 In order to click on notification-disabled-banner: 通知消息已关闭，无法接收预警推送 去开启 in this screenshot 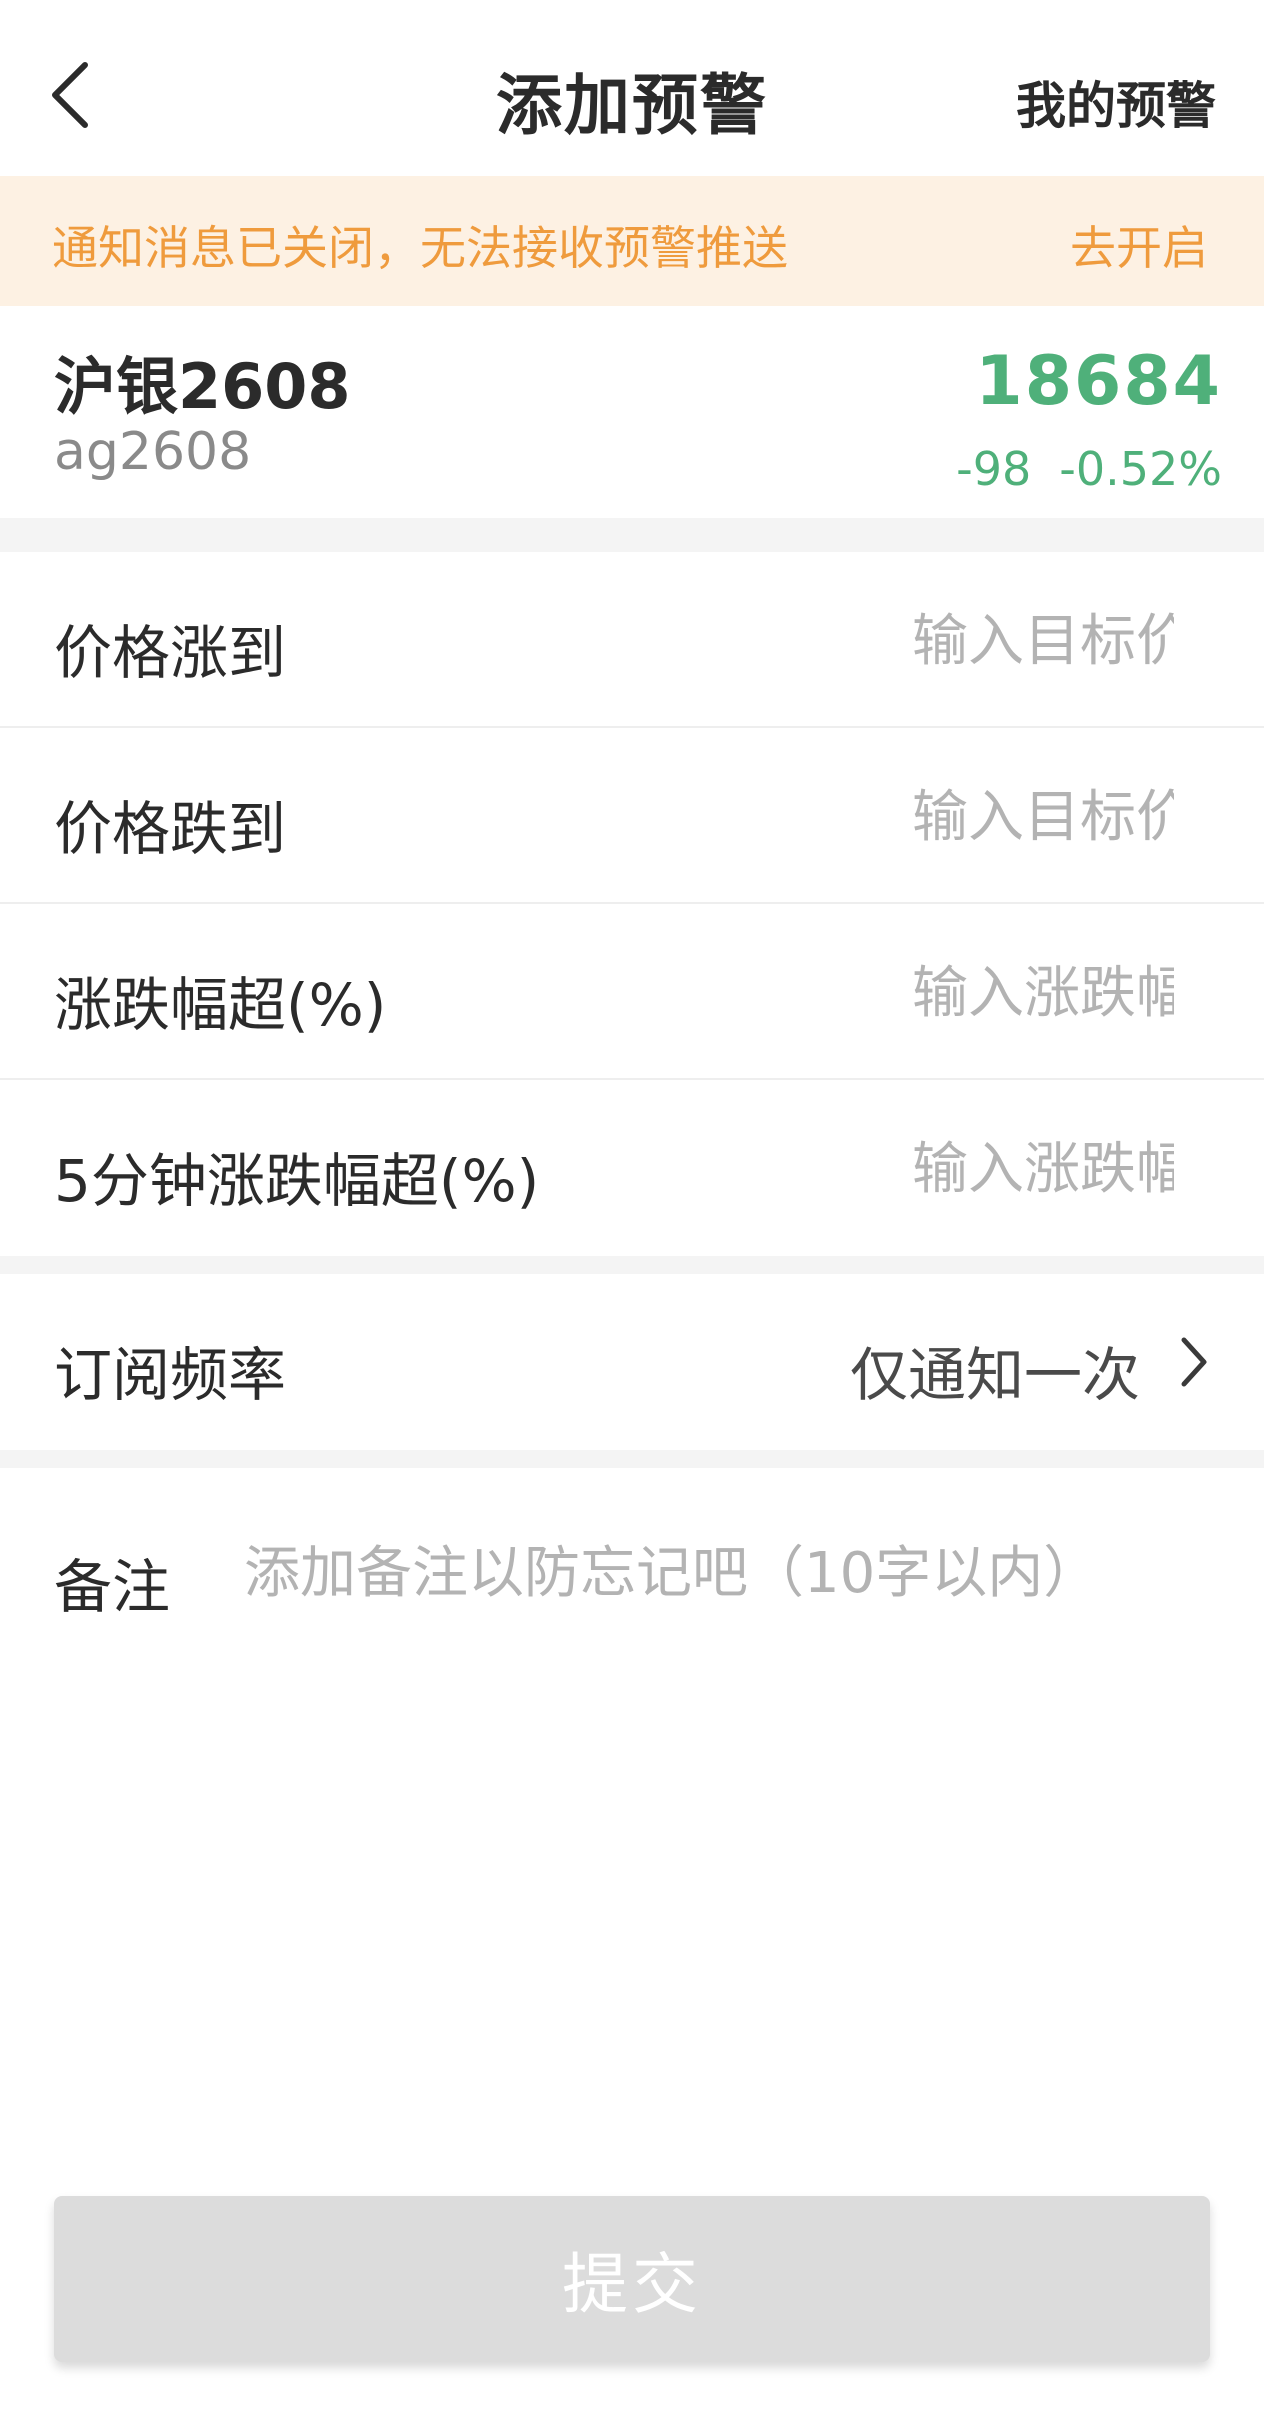, I will do `click(632, 241)`.